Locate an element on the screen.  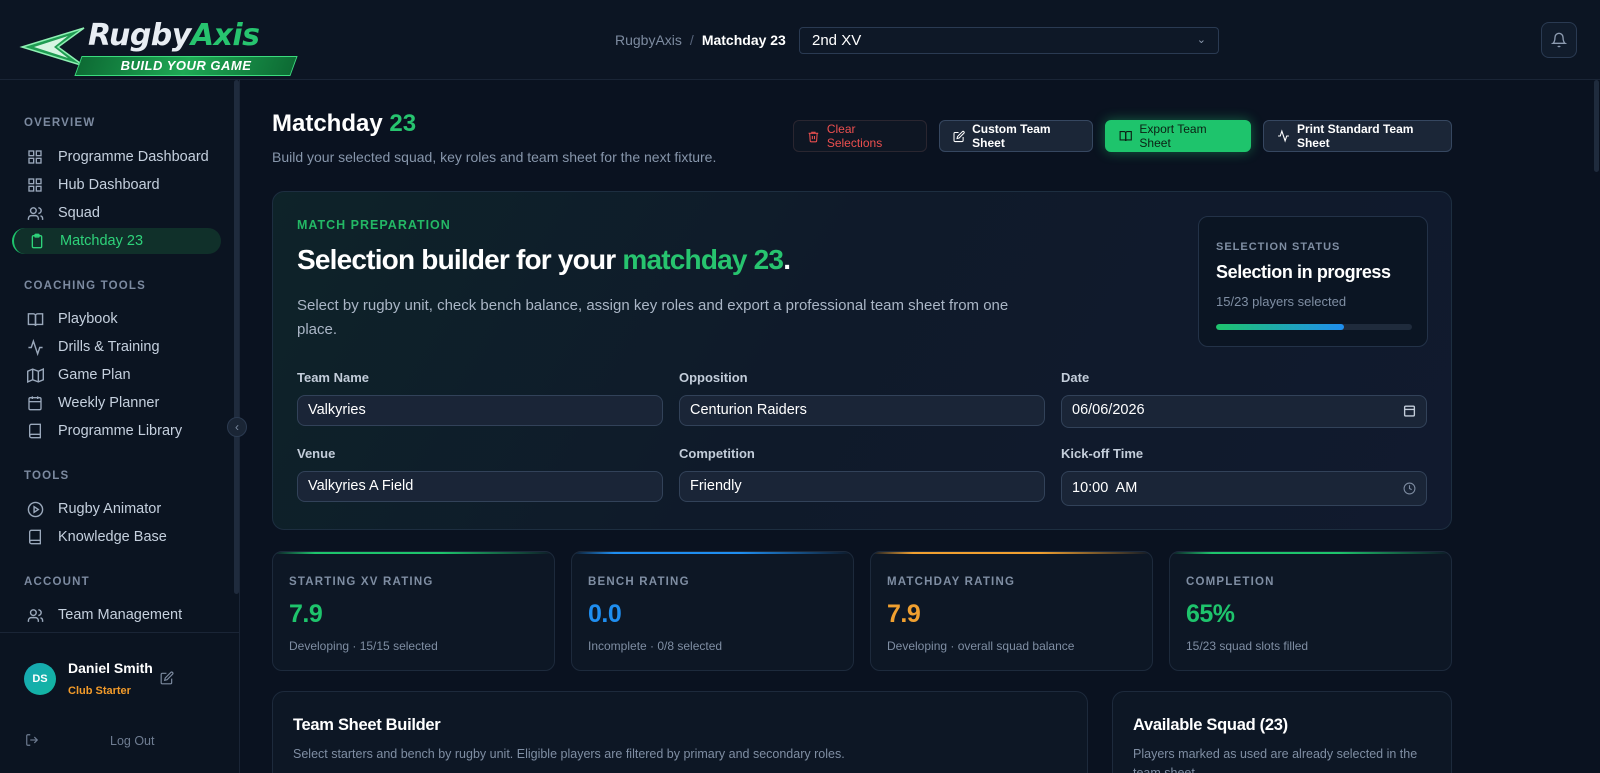
sidebar-item-label: Programme Library is located at coordinates (120, 431).